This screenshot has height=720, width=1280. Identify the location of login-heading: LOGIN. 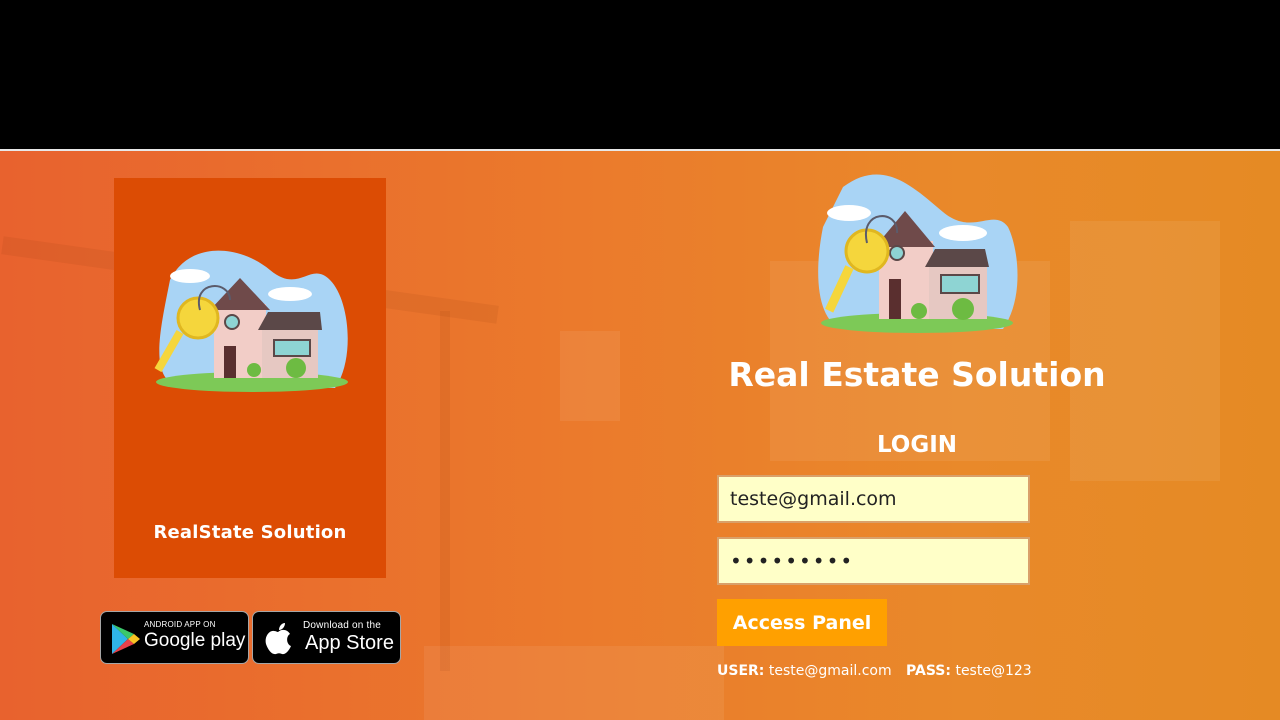
(917, 445).